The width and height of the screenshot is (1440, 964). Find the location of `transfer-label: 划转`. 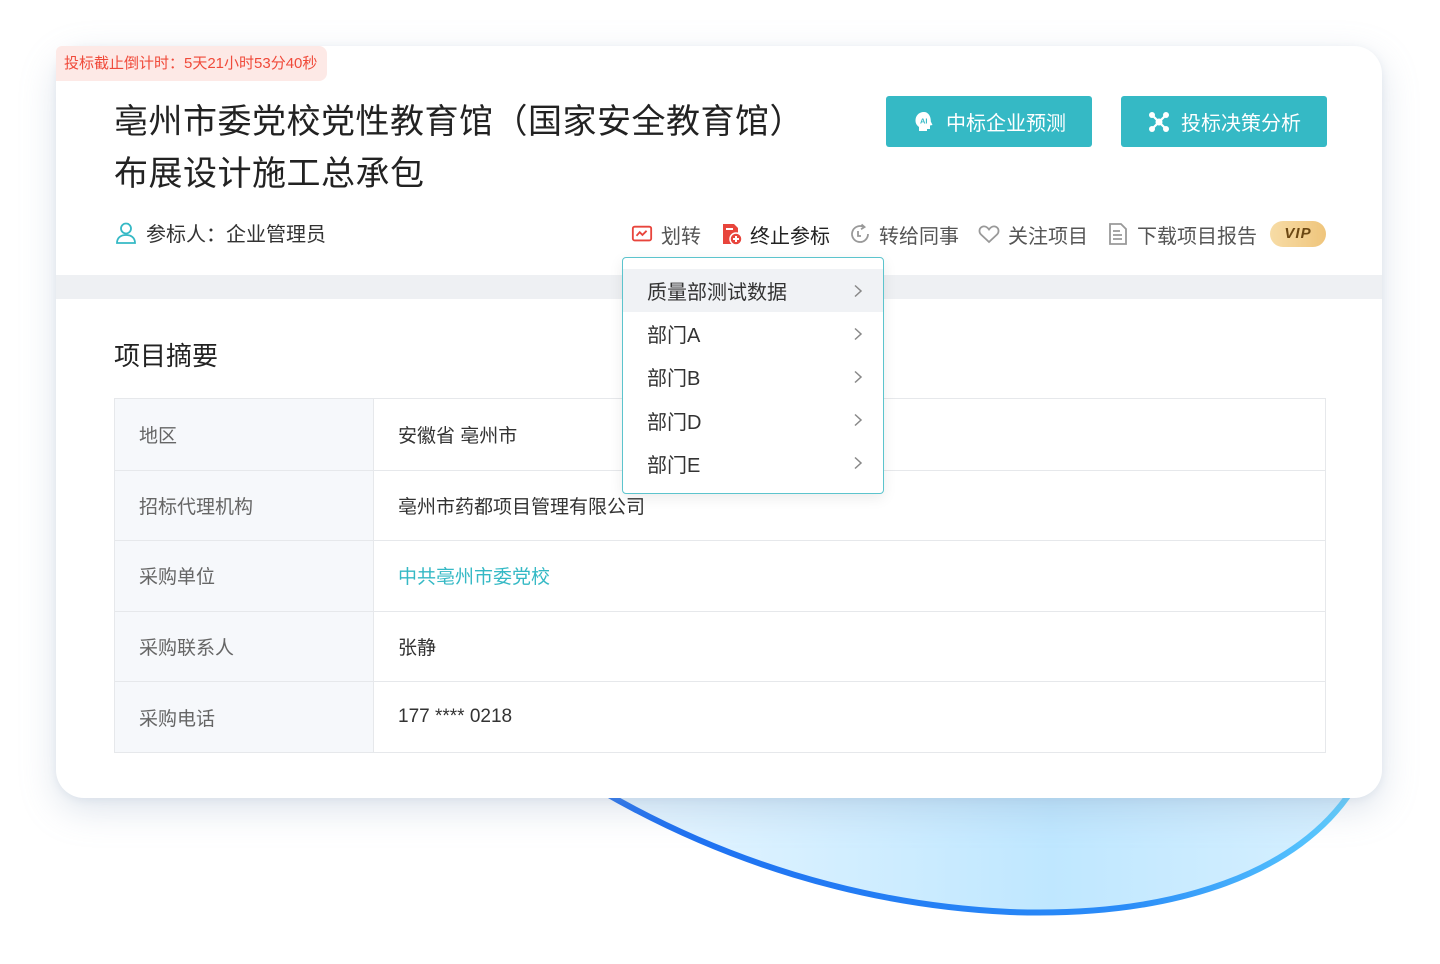

transfer-label: 划转 is located at coordinates (681, 236).